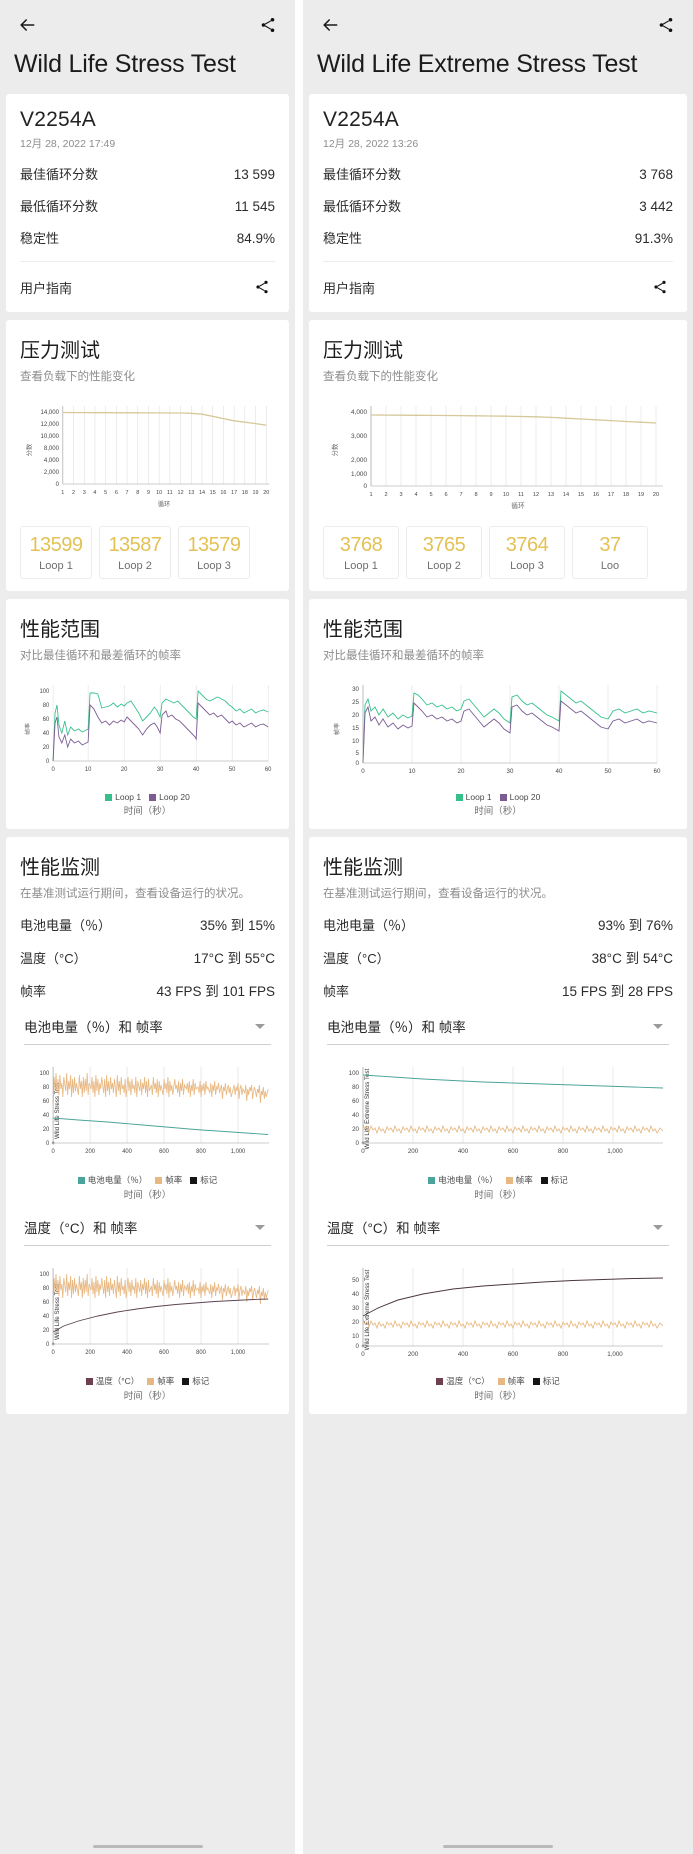  I want to click on svg-text: 12, so click(181, 493).